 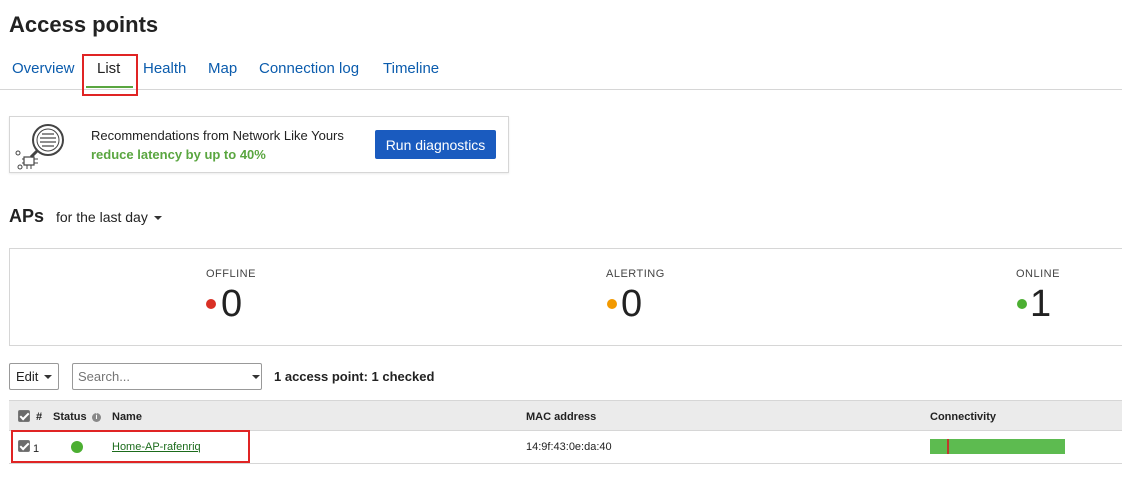 I want to click on magnifier-circuit-icon, so click(x=39, y=147).